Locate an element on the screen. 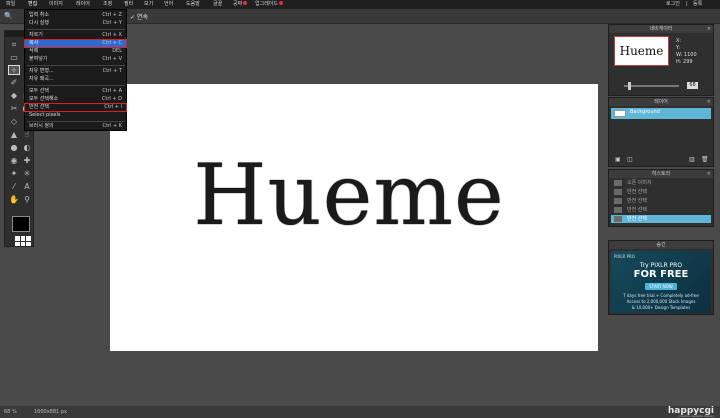  history-header: 히스토리 × is located at coordinates (661, 174).